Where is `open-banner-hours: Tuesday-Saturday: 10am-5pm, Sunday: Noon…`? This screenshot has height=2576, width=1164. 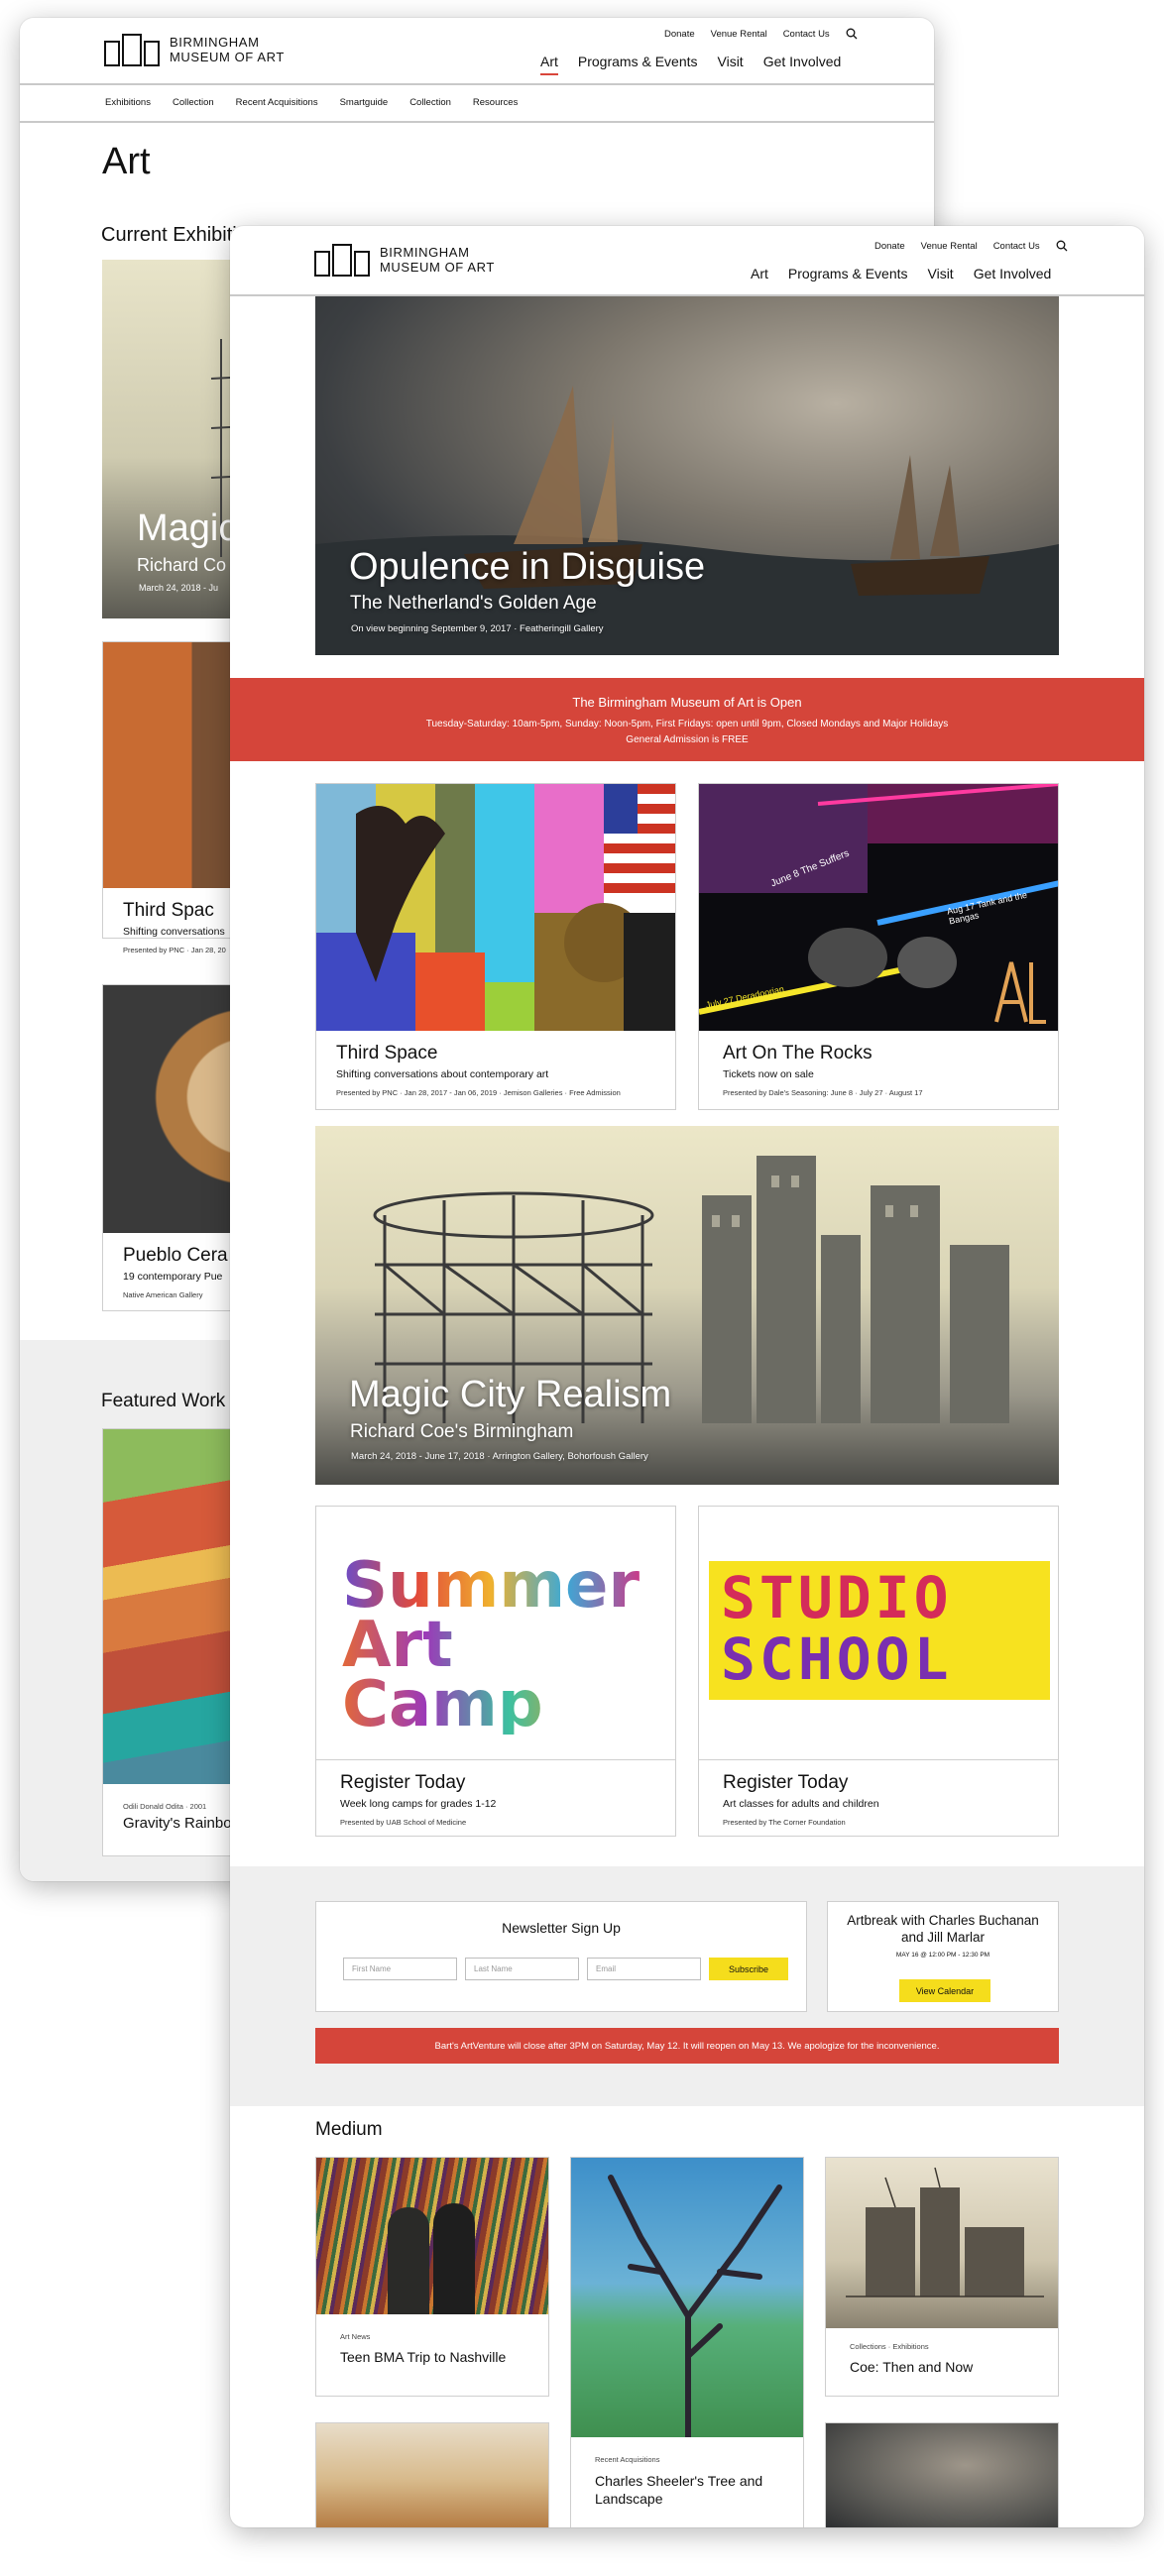 open-banner-hours: Tuesday-Saturday: 10am-5pm, Sunday: Noon… is located at coordinates (687, 724).